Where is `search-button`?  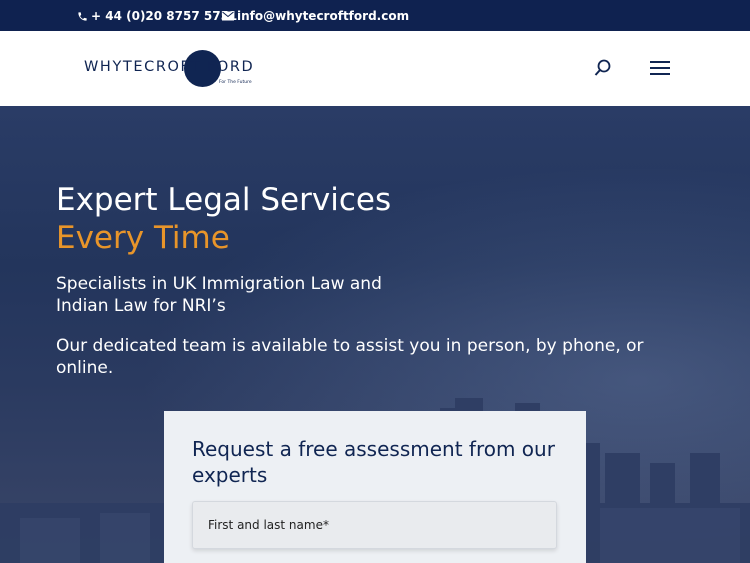 search-button is located at coordinates (603, 68).